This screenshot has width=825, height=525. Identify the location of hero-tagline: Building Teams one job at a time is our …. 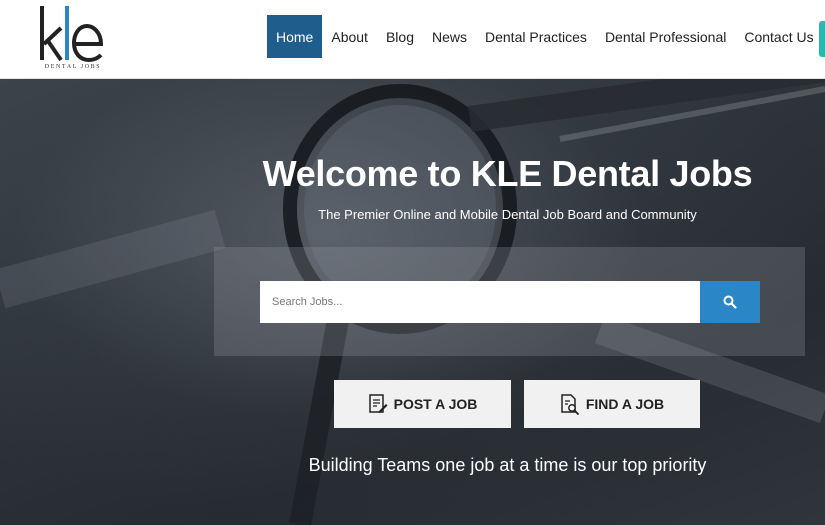
(507, 465).